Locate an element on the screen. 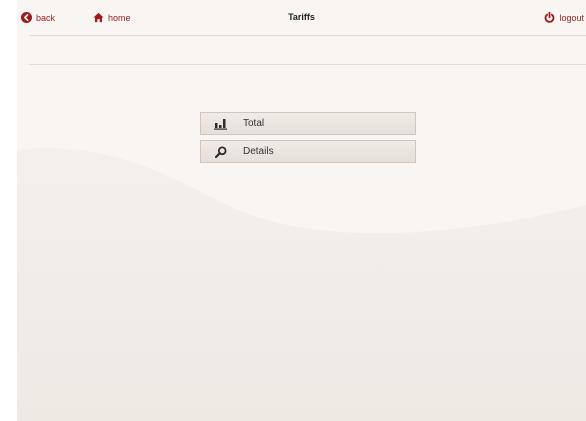 The height and width of the screenshot is (421, 586). total-button: Total is located at coordinates (308, 123).